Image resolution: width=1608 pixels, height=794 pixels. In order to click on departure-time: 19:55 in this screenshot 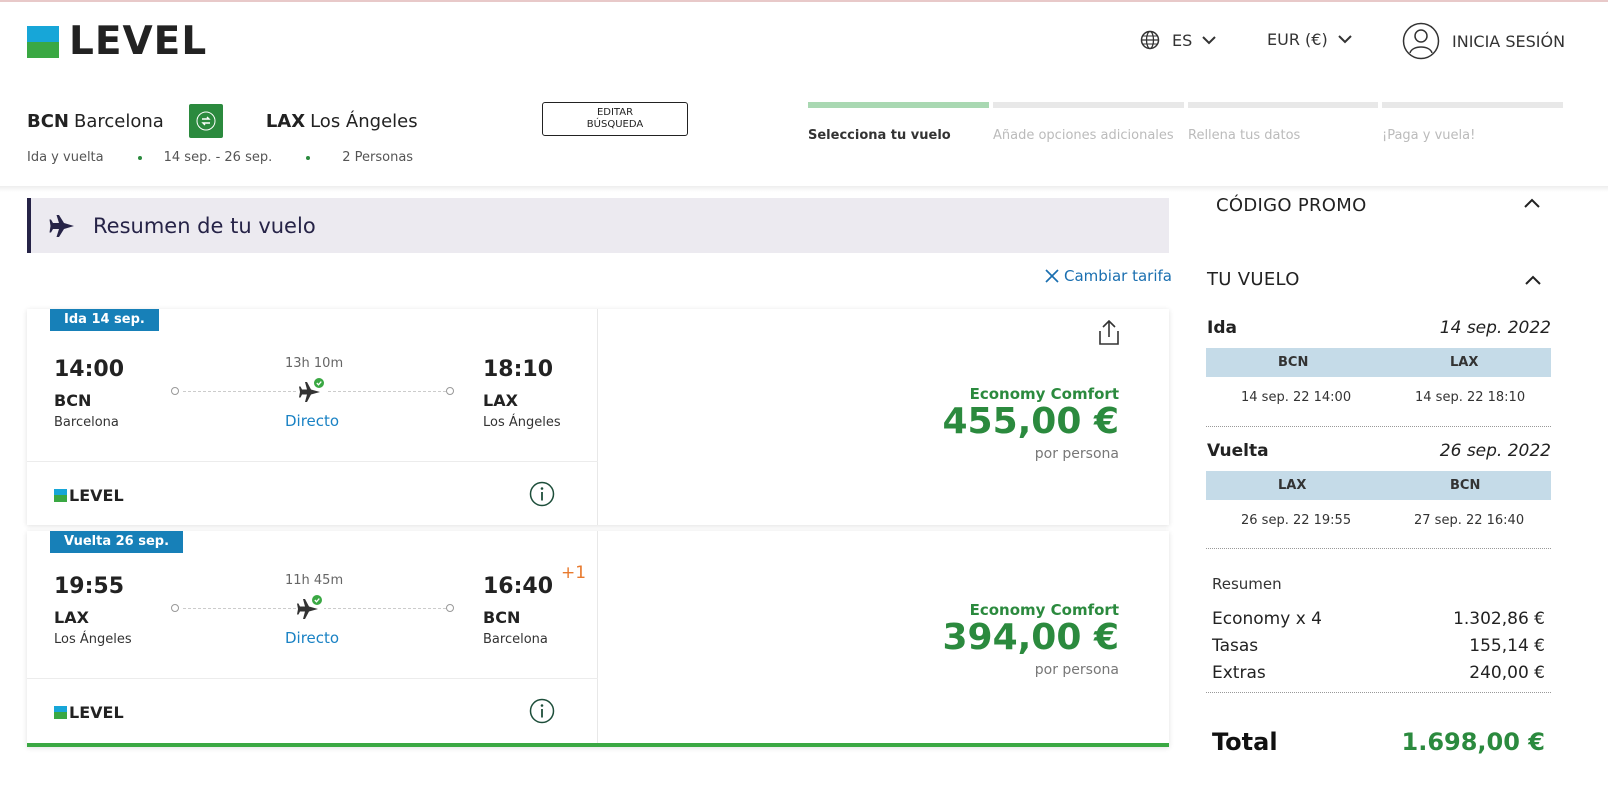, I will do `click(89, 586)`.